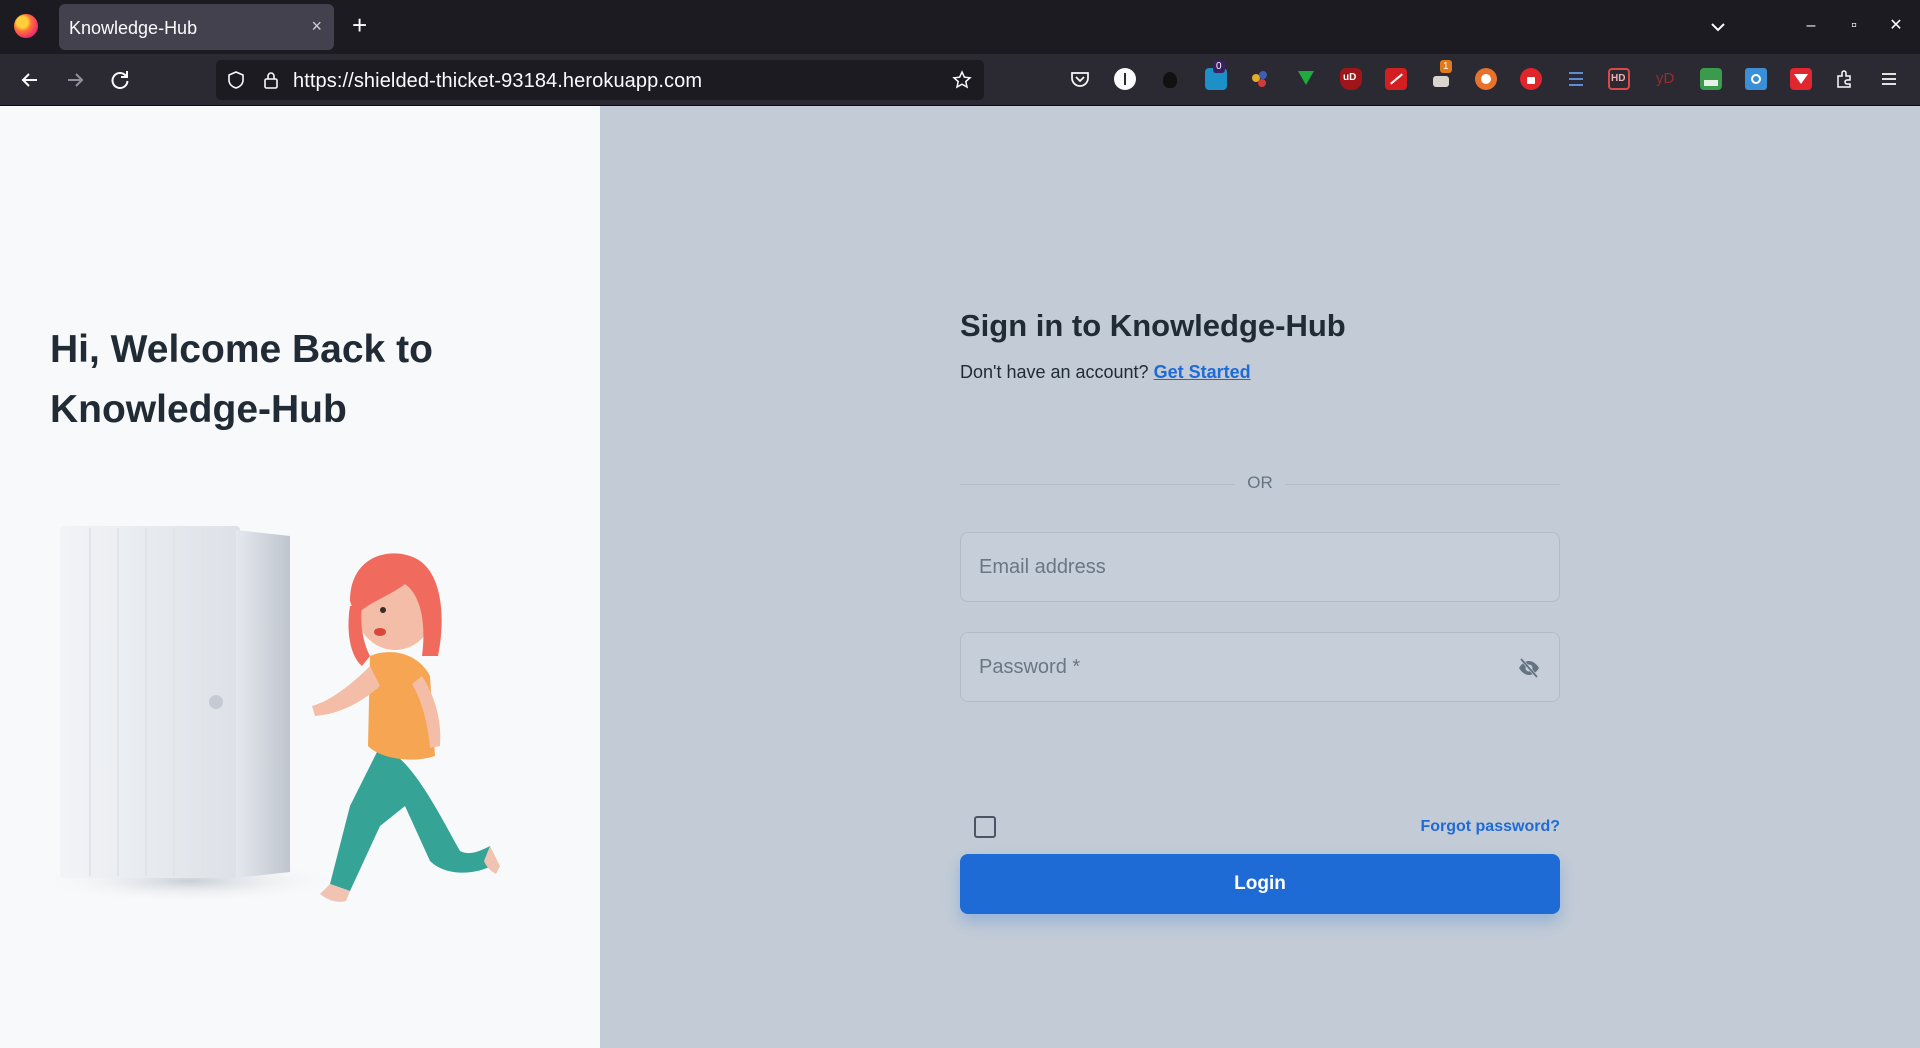  I want to click on minimize-button: –, so click(1811, 26).